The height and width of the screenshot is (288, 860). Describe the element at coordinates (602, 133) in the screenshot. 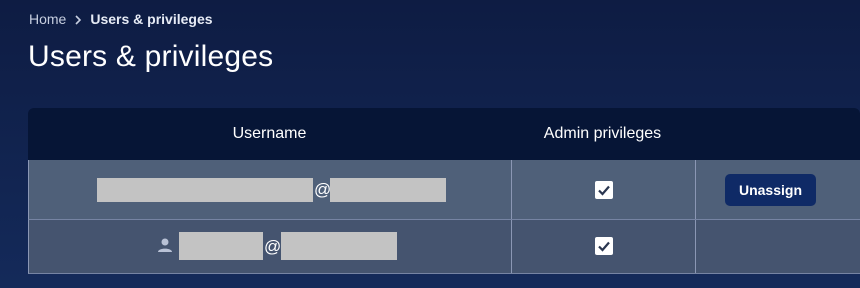

I see `column-header-admin-privileges: Admin privileges` at that location.